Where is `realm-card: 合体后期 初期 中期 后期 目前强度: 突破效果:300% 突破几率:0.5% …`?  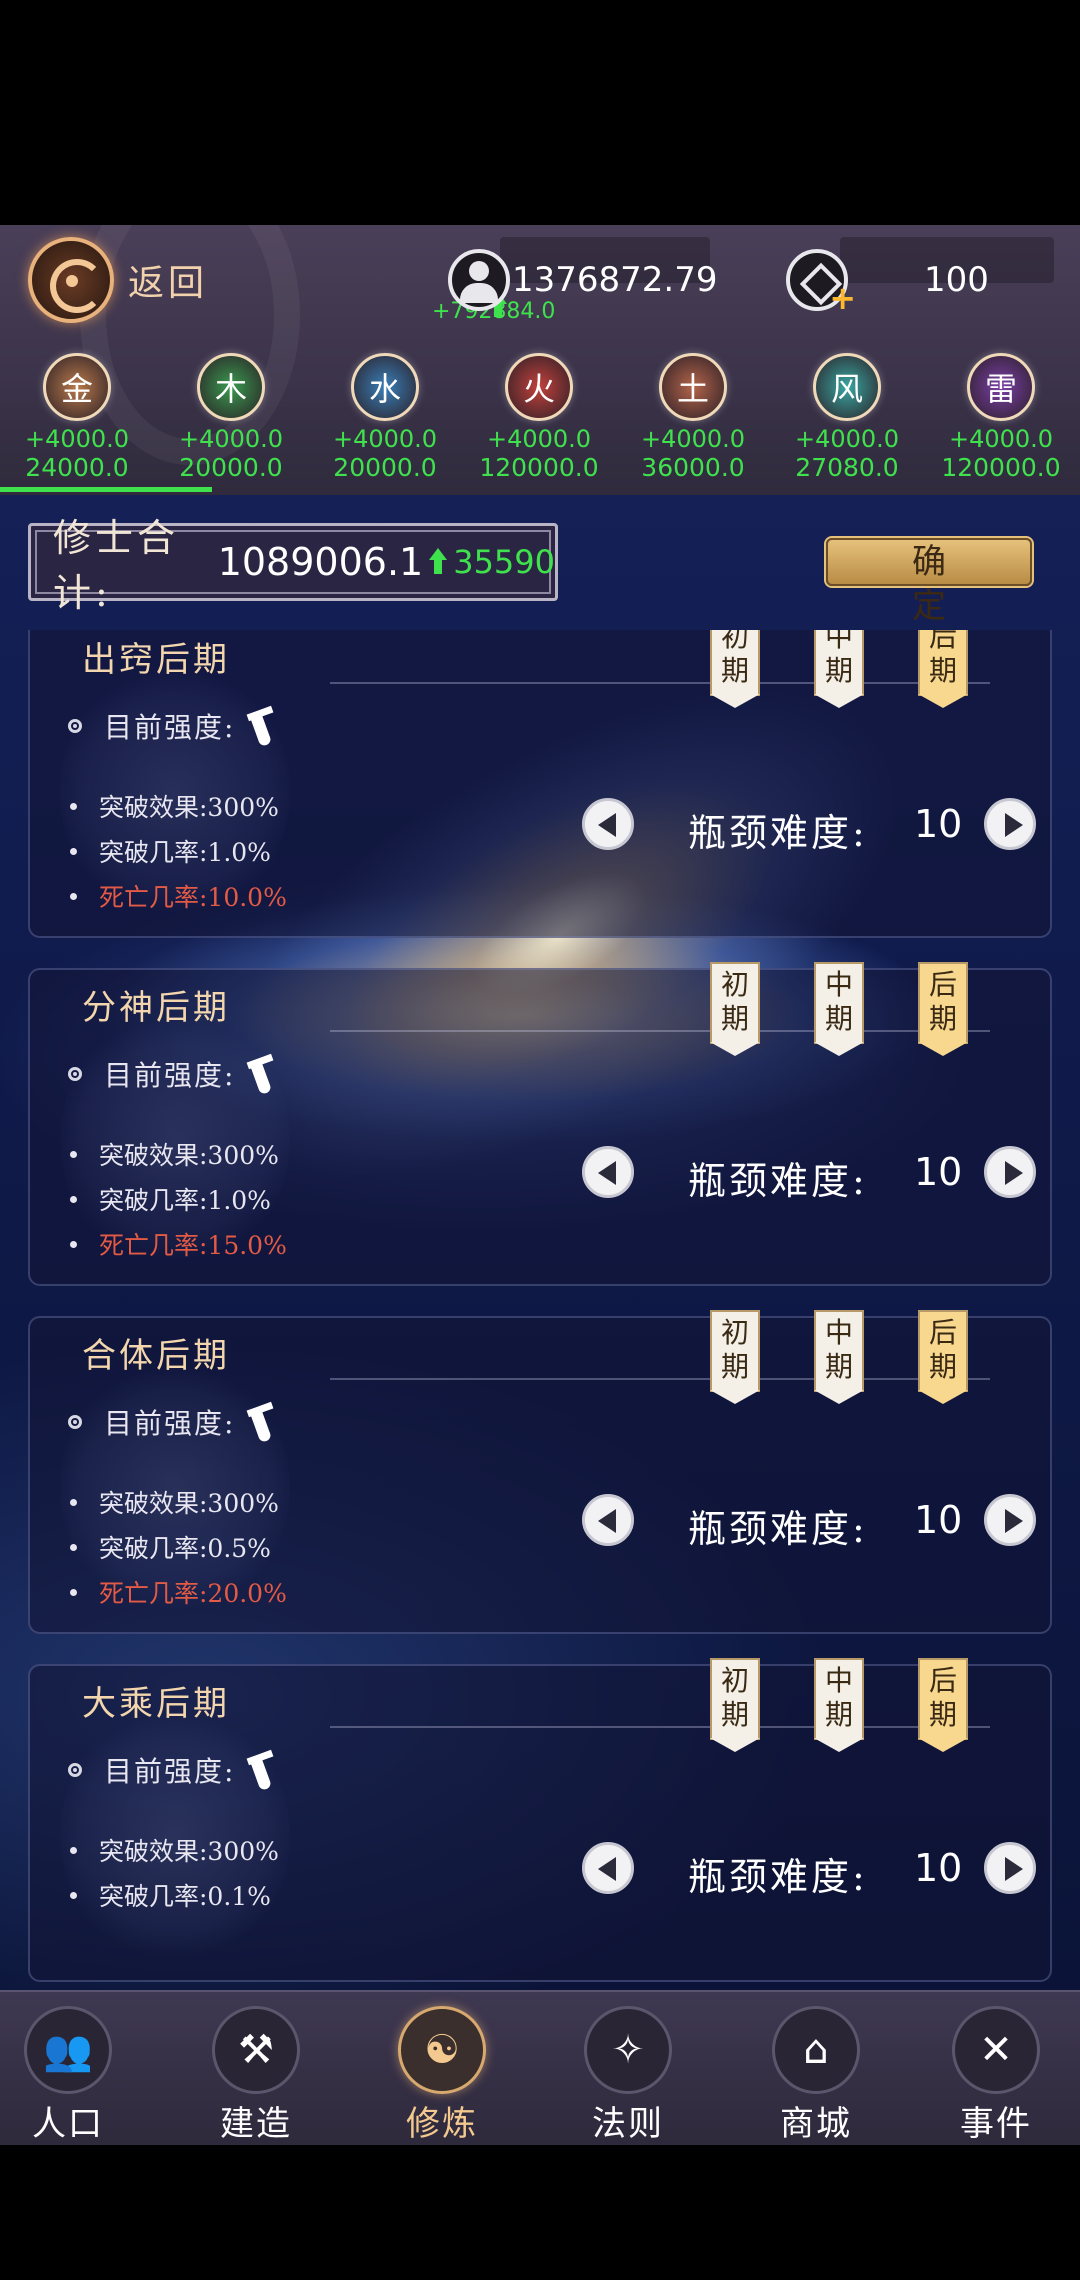
realm-card: 合体后期 初期 中期 后期 目前强度: 突破效果:300% 突破几率:0.5% … is located at coordinates (540, 1472).